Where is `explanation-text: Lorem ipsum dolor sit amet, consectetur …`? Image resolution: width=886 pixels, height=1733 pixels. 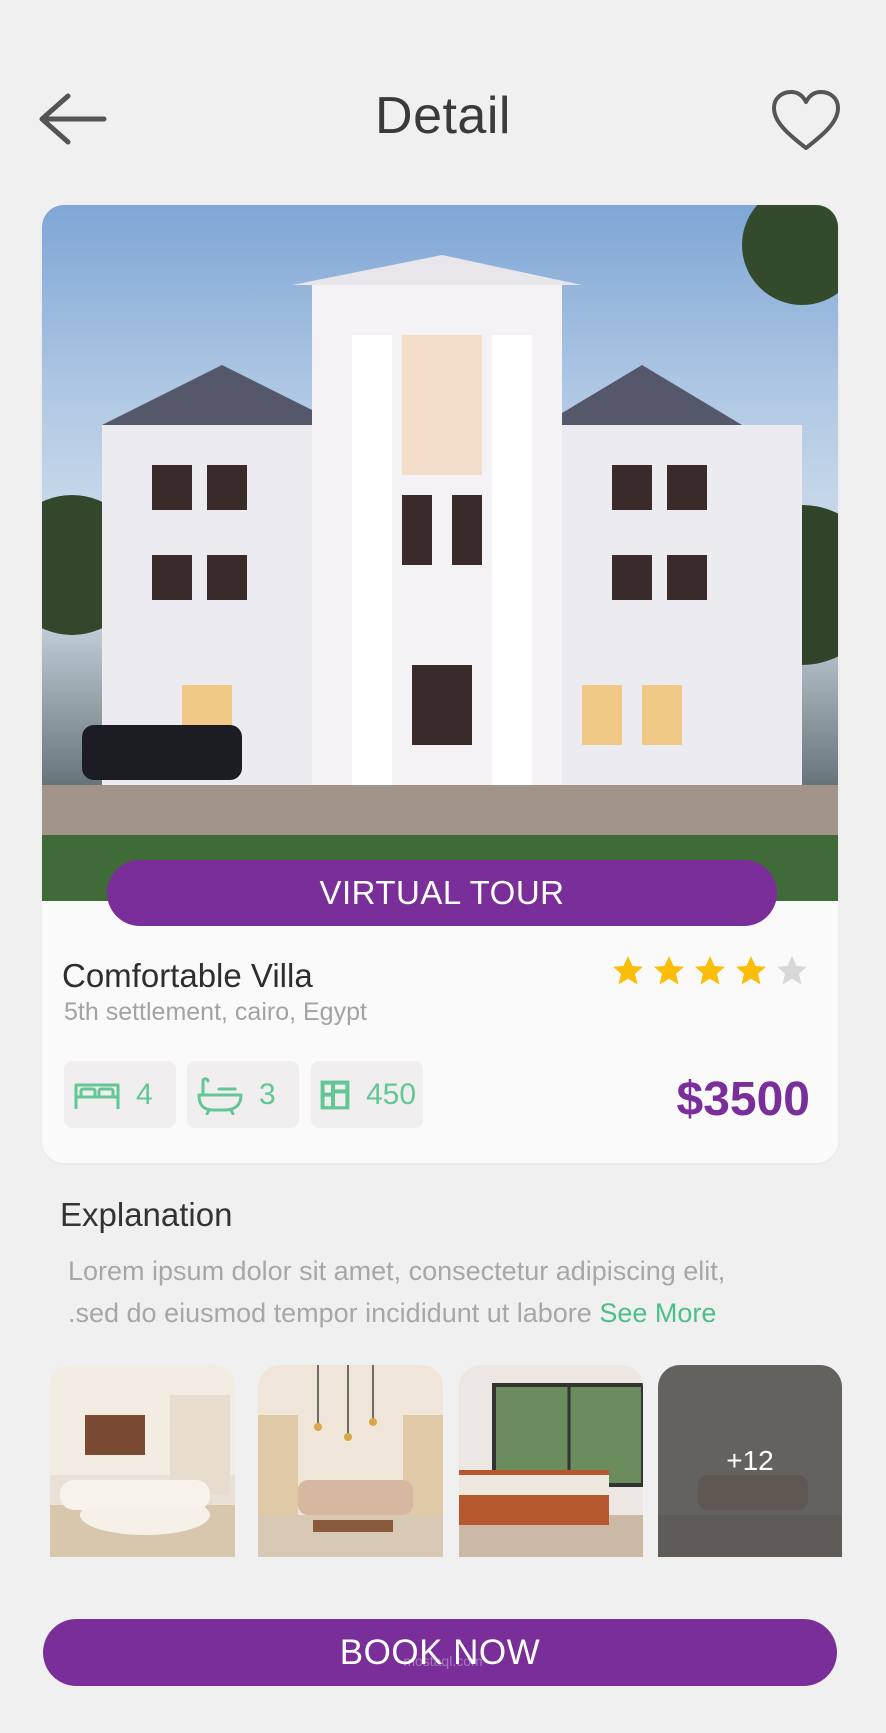
explanation-text: Lorem ipsum dolor sit amet, consectetur … is located at coordinates (448, 1292).